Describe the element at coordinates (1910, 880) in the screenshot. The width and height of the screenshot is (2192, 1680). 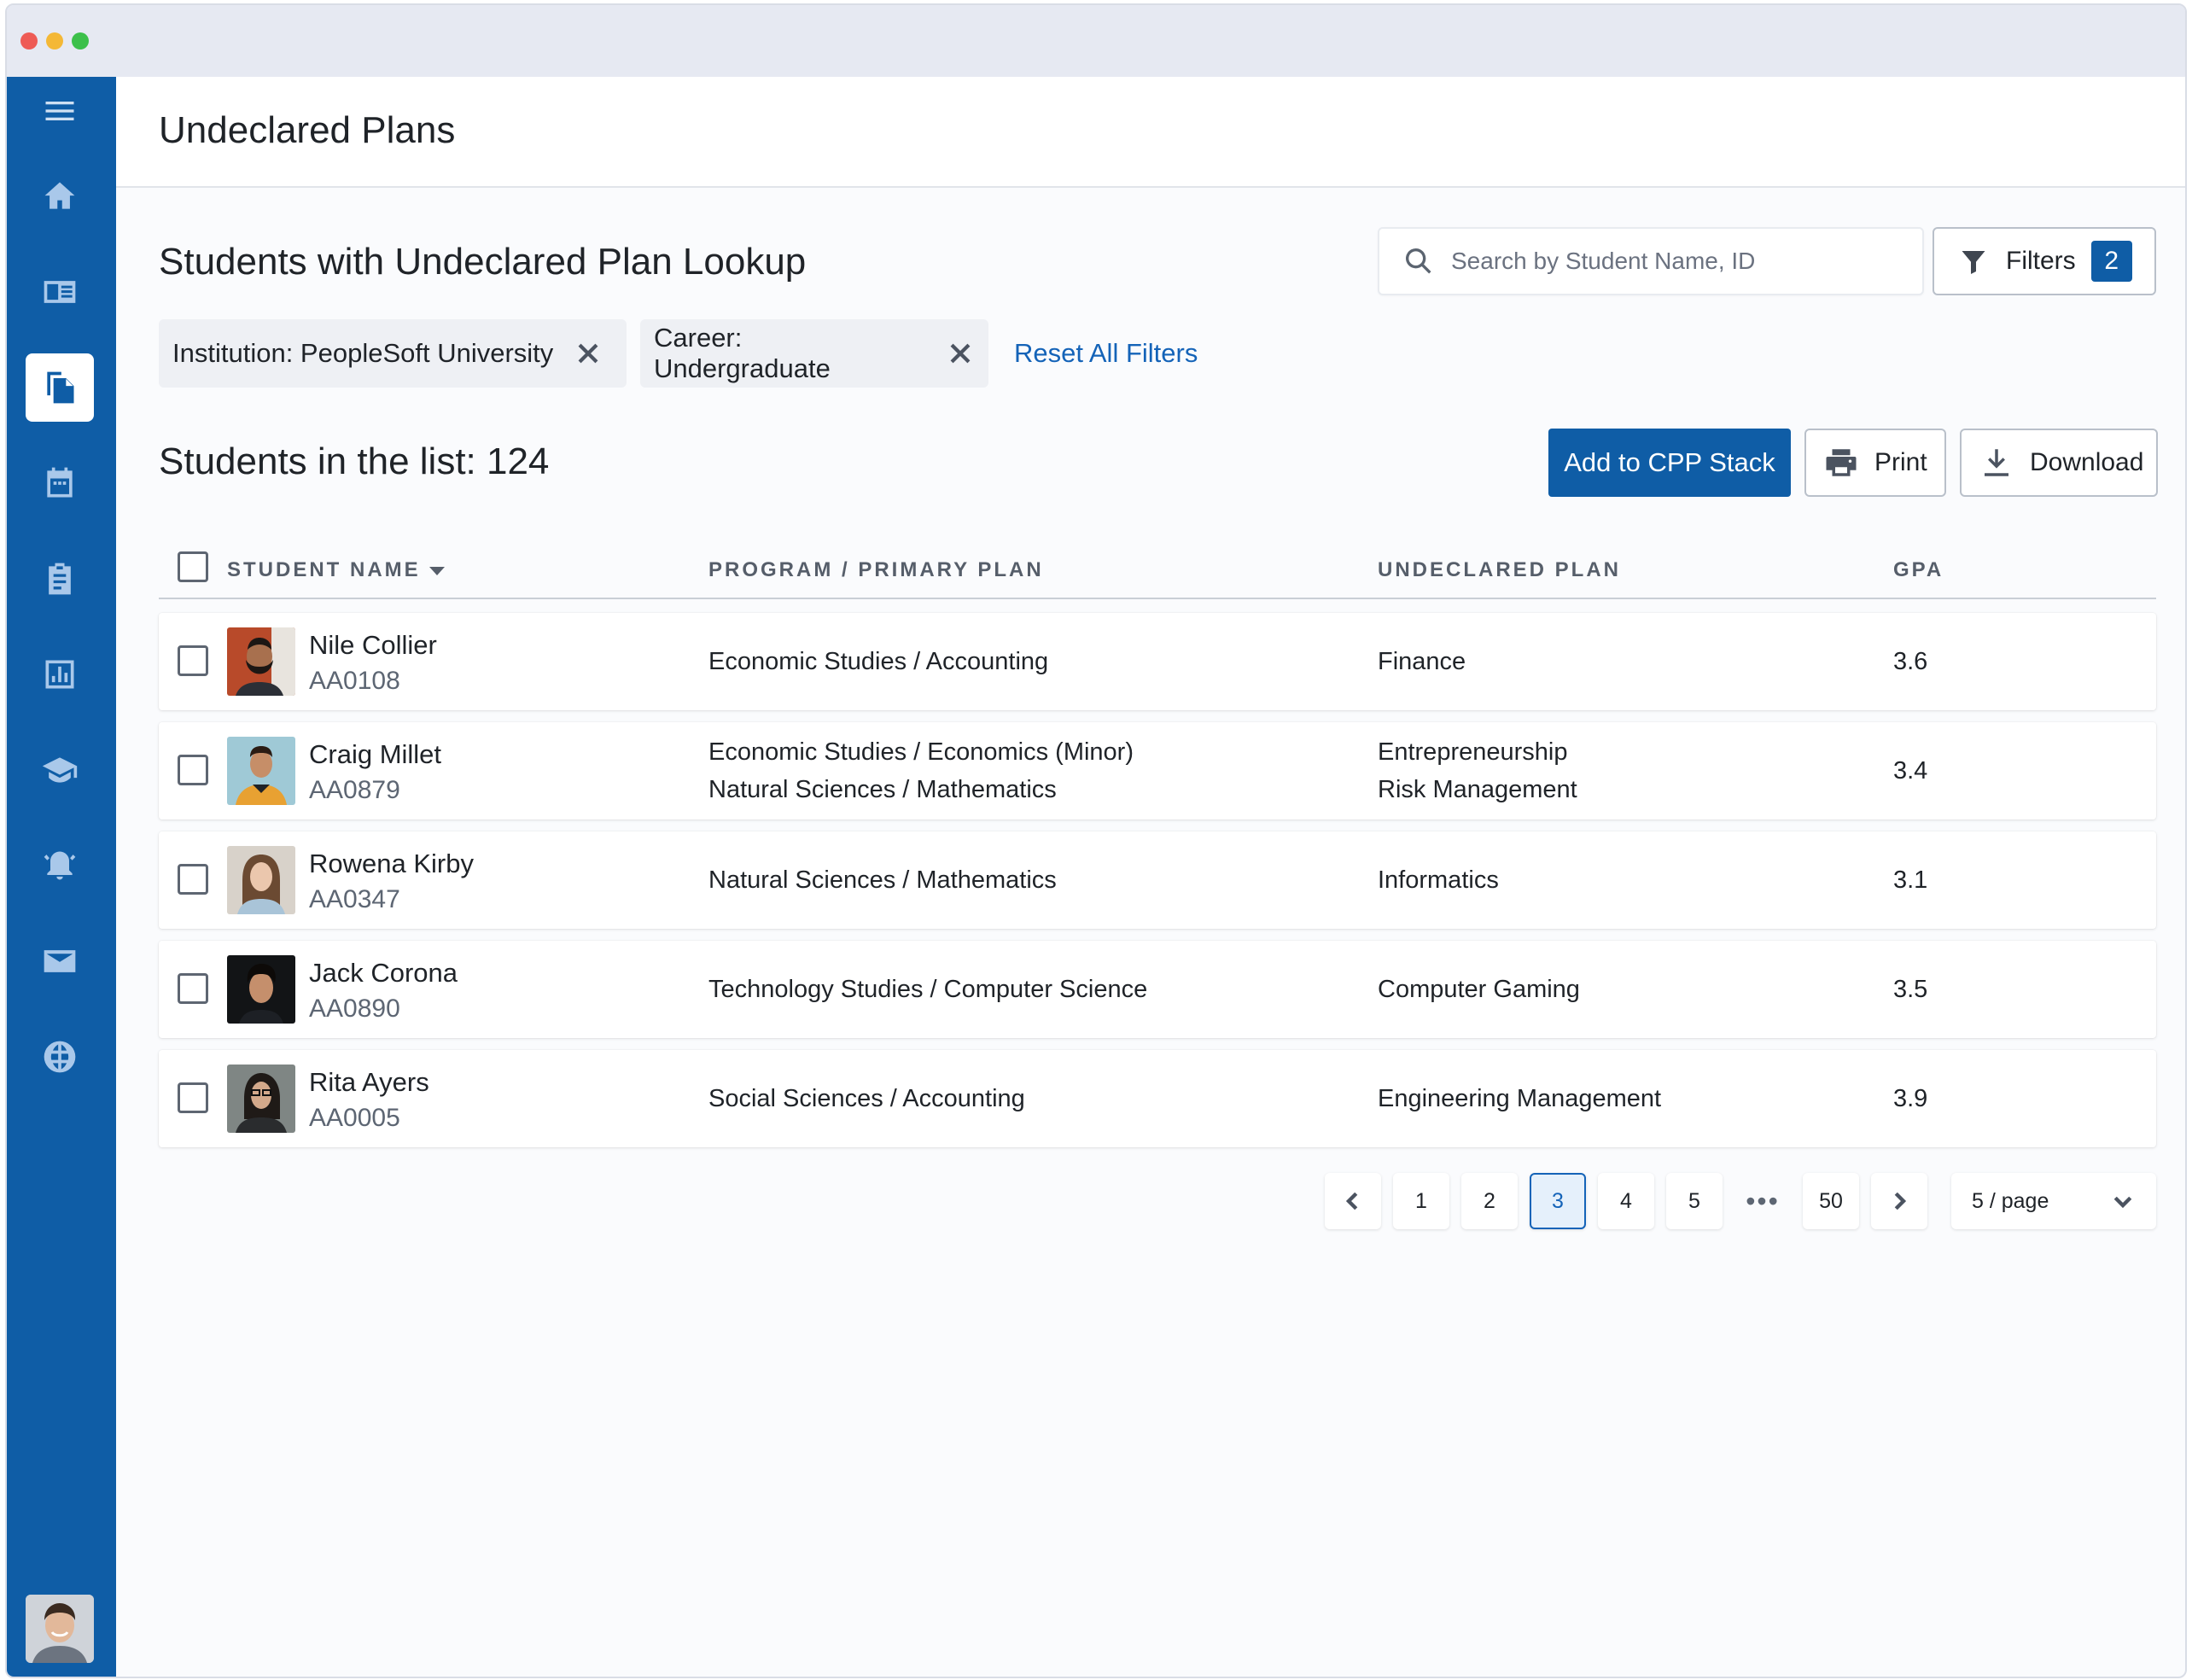
I see `gpa-cell: 3.1` at that location.